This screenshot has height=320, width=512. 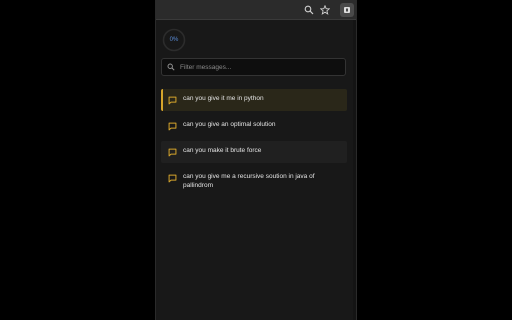 What do you see at coordinates (260, 67) in the screenshot?
I see `filter-input` at bounding box center [260, 67].